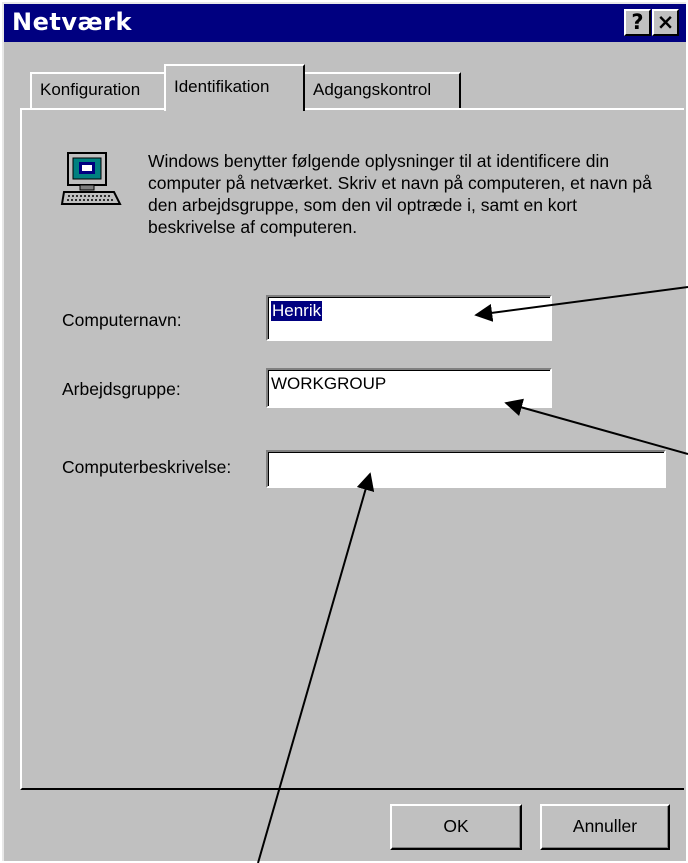 The height and width of the screenshot is (863, 688). Describe the element at coordinates (409, 388) in the screenshot. I see `workgroup-input: WORKGROUP` at that location.